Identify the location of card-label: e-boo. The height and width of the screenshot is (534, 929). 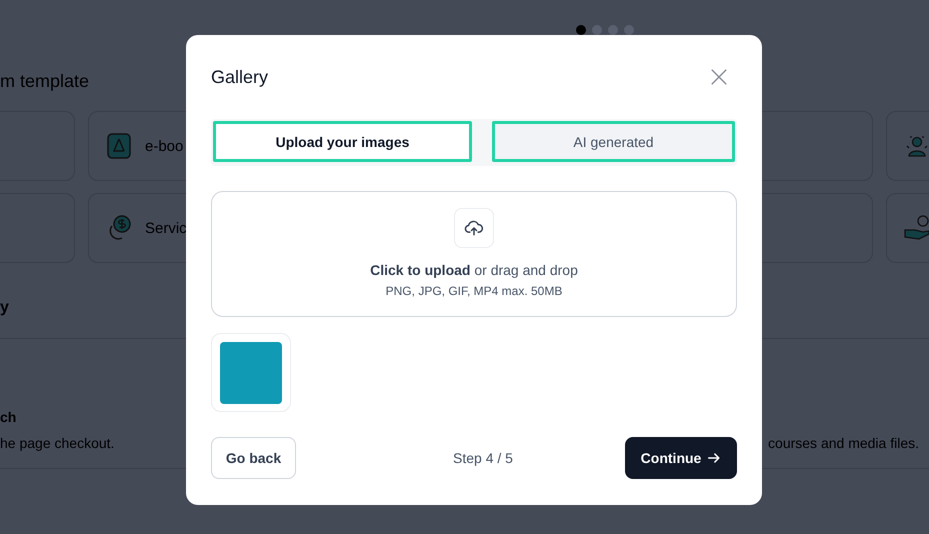
(164, 146).